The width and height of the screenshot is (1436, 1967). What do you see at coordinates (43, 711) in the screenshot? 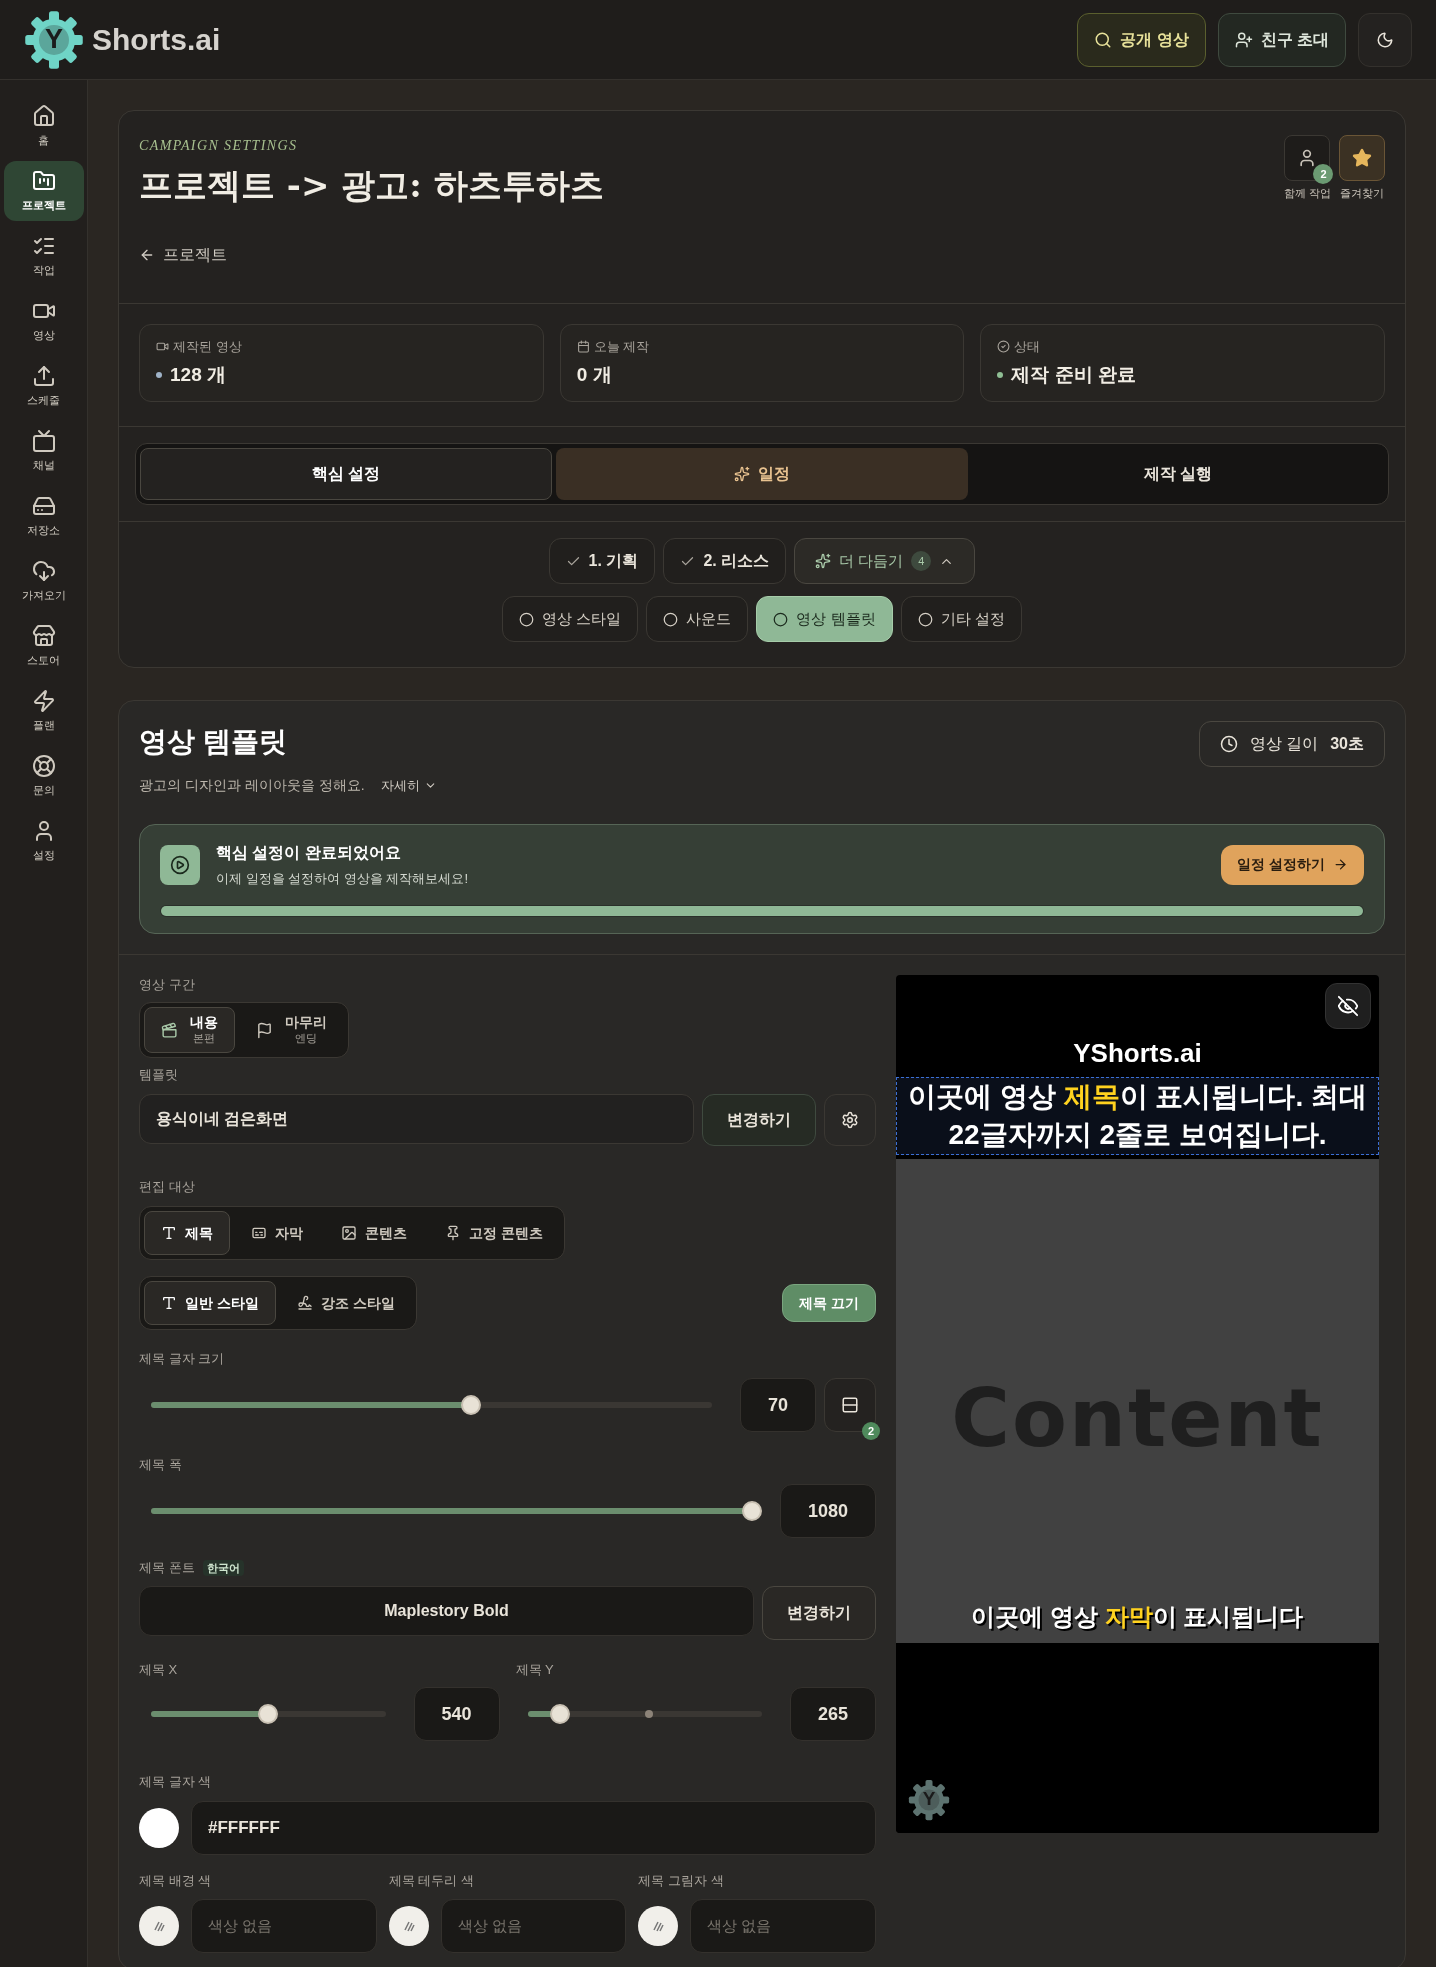
I see `sidebar-item: 플랜` at bounding box center [43, 711].